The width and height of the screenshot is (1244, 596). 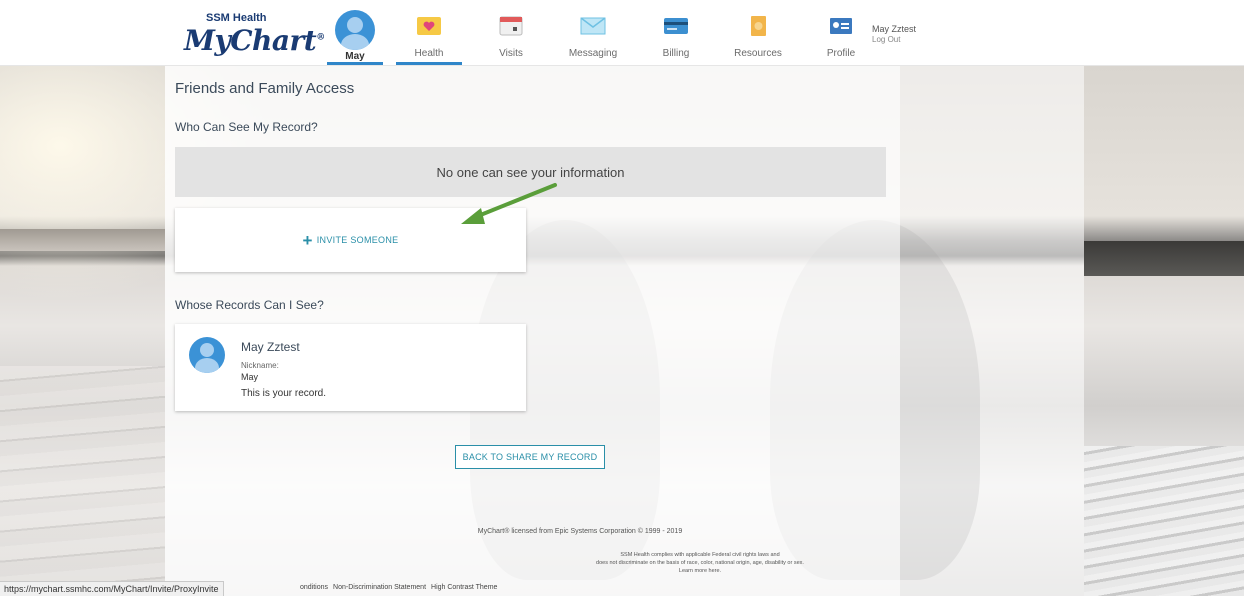 What do you see at coordinates (265, 88) in the screenshot?
I see `page-title: Friends and Family Access` at bounding box center [265, 88].